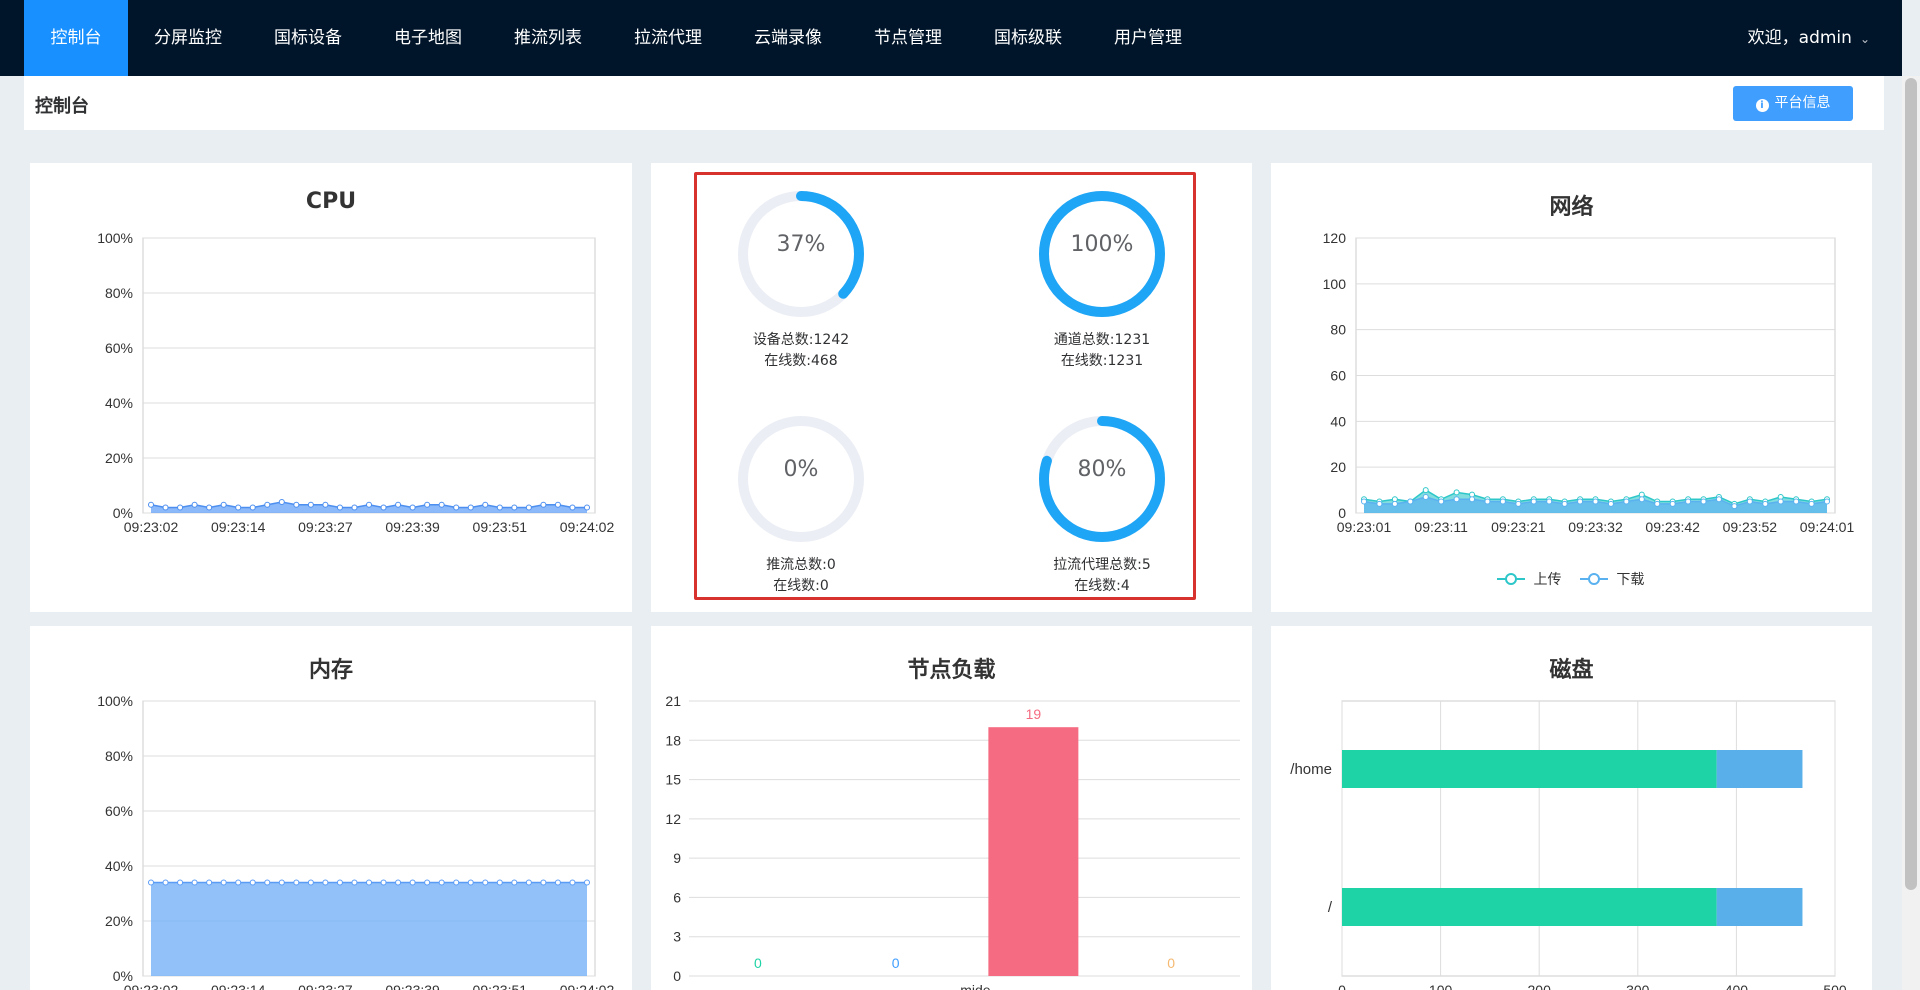  I want to click on disk-x-tick-label: 500, so click(1835, 986).